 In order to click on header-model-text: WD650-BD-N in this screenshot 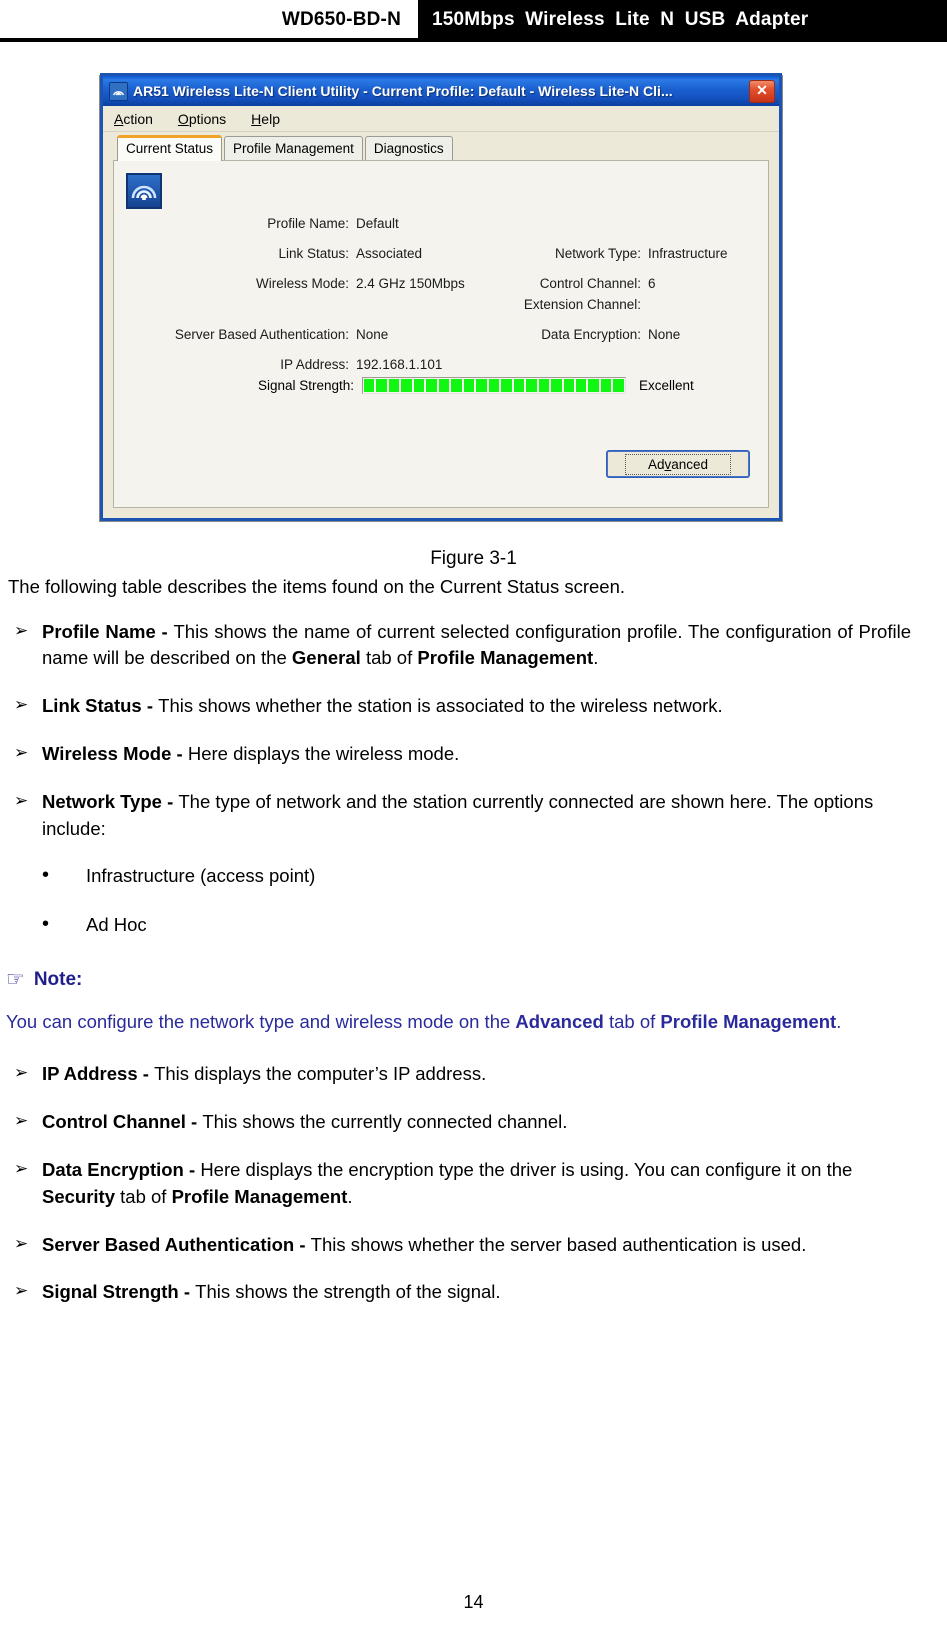, I will do `click(341, 19)`.